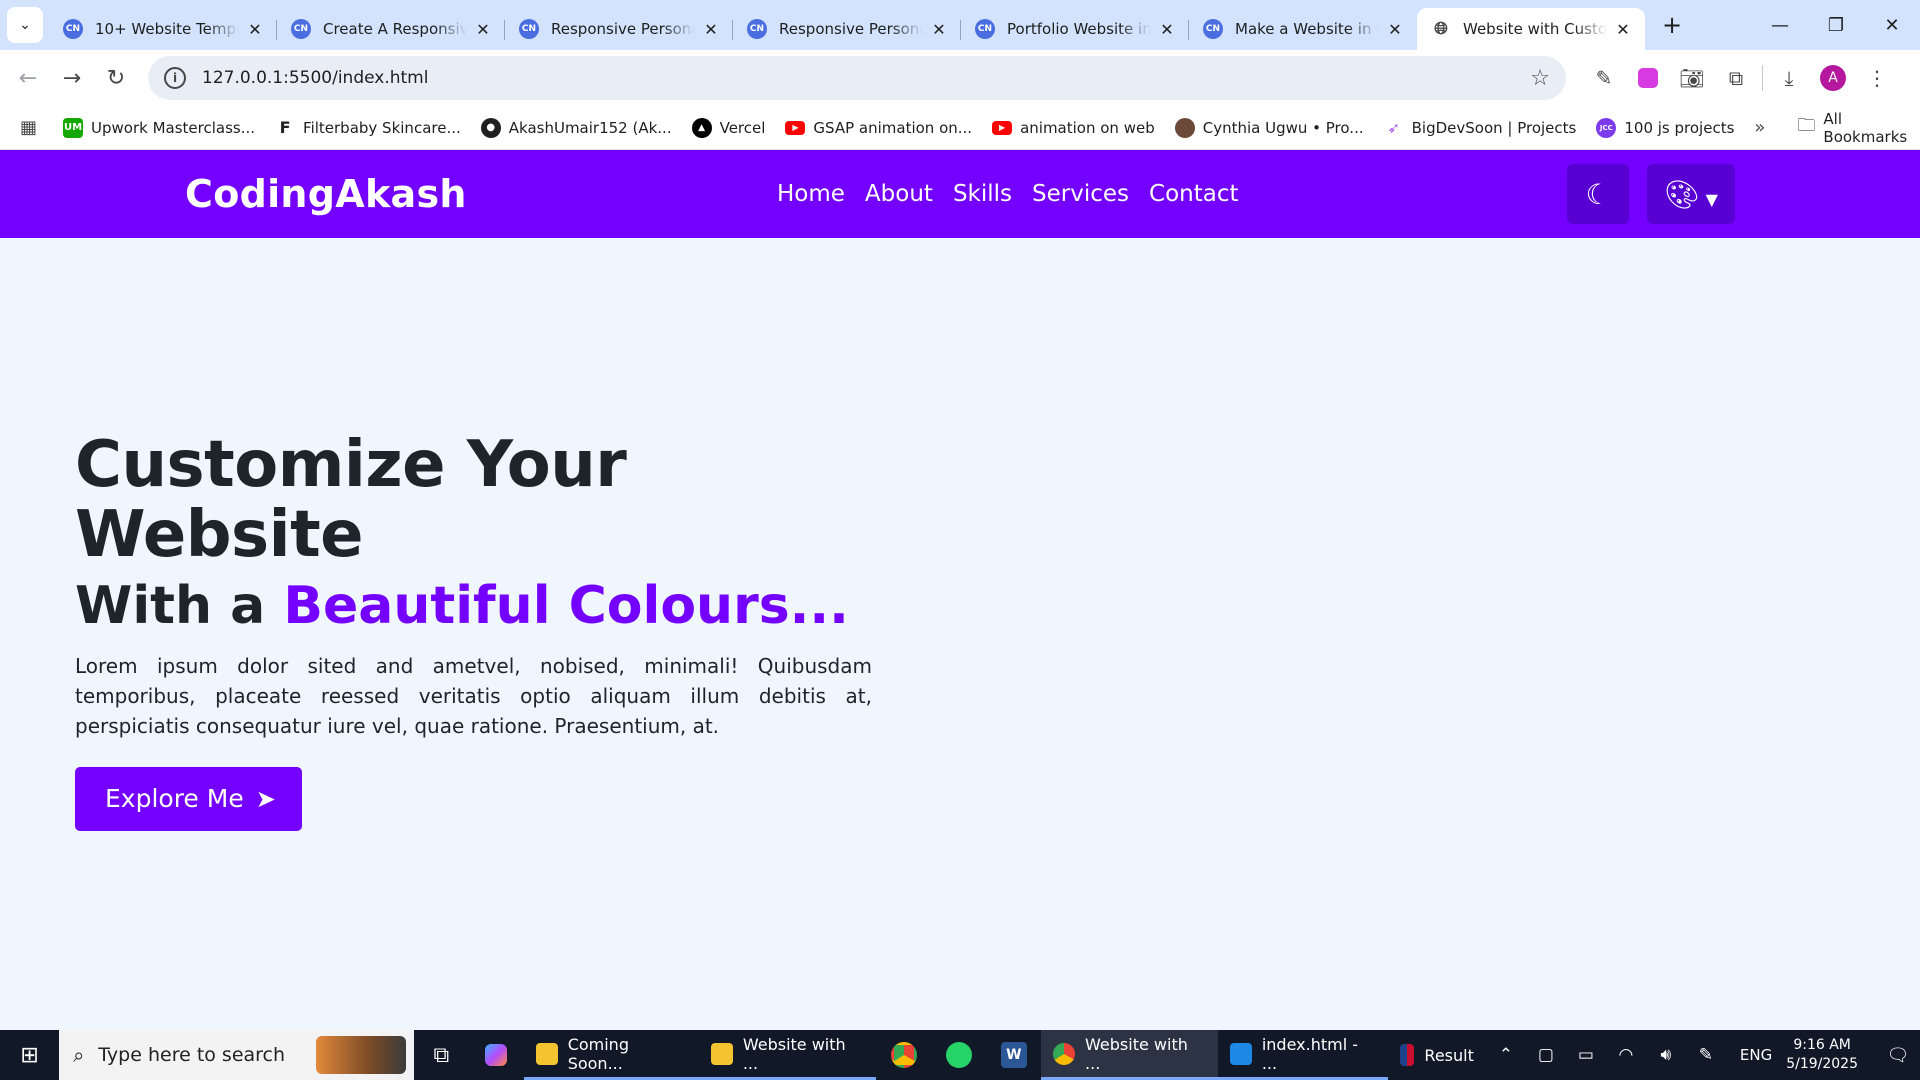  I want to click on moon-icon: ☾, so click(1598, 194).